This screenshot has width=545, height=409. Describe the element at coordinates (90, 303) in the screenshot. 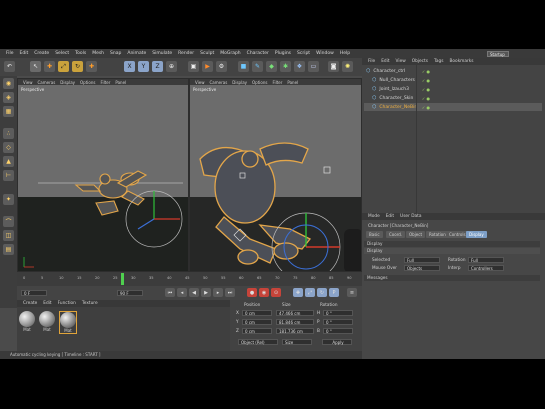

I see `material-menu-item: Texture` at that location.